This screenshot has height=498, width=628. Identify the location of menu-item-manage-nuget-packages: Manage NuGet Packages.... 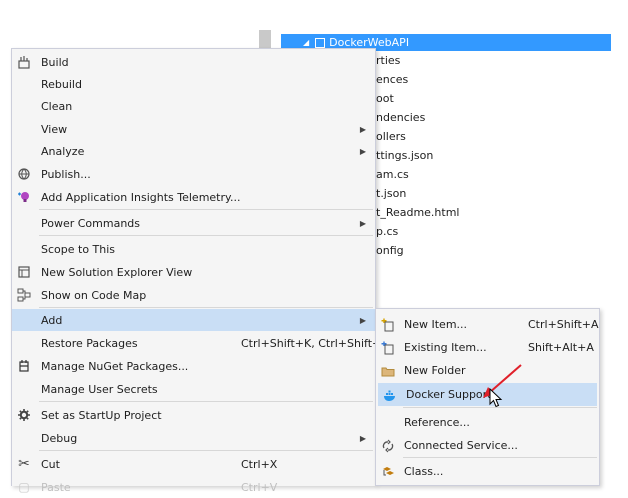
(193, 366).